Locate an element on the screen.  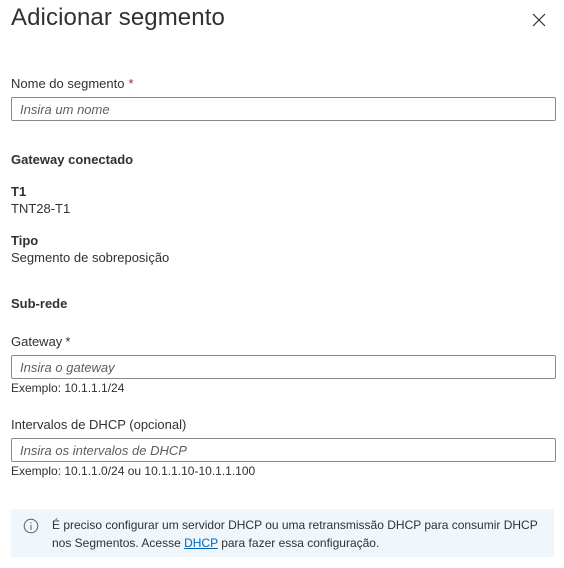
panel-title: Adicionar segmento is located at coordinates (118, 17).